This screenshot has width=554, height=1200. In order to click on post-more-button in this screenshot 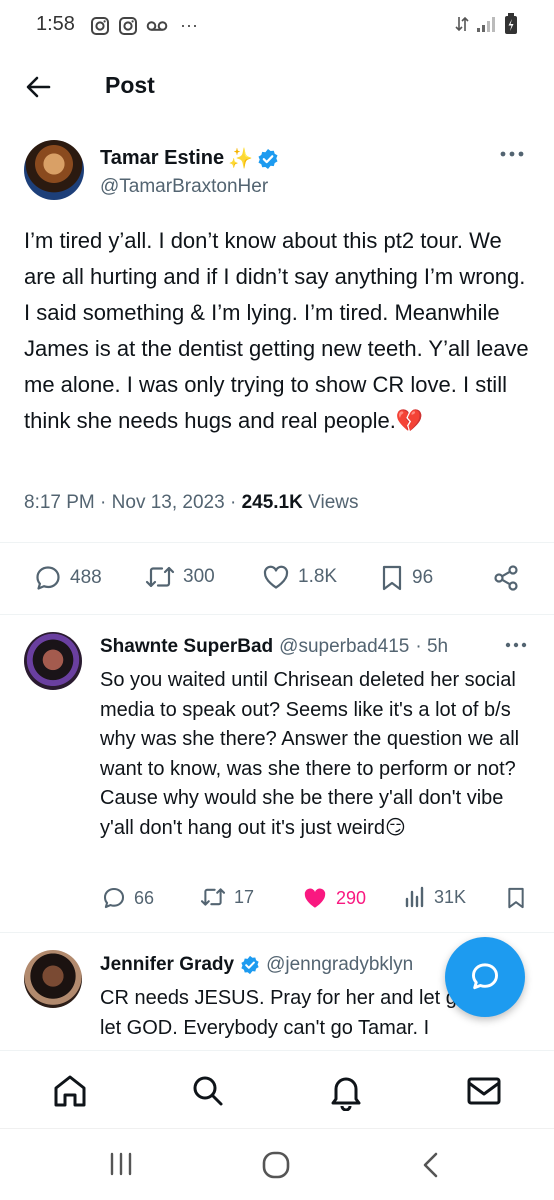, I will do `click(512, 154)`.